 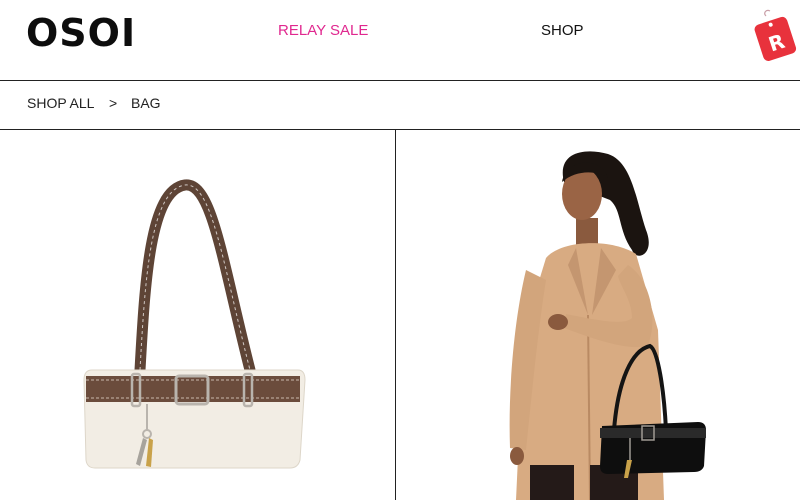 What do you see at coordinates (775, 36) in the screenshot?
I see `cart-icon: R` at bounding box center [775, 36].